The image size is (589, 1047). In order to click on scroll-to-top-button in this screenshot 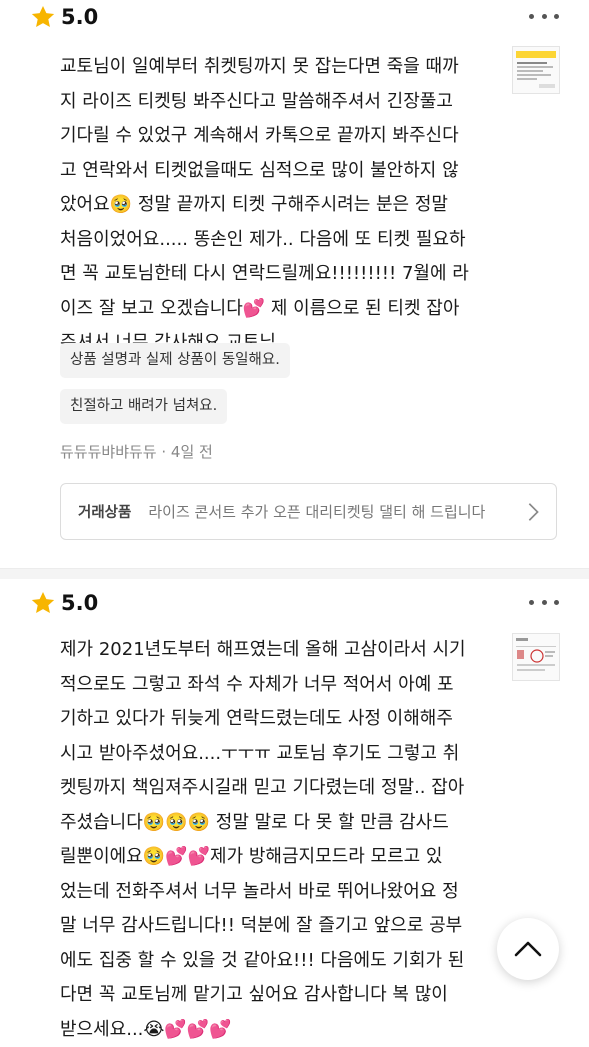, I will do `click(528, 949)`.